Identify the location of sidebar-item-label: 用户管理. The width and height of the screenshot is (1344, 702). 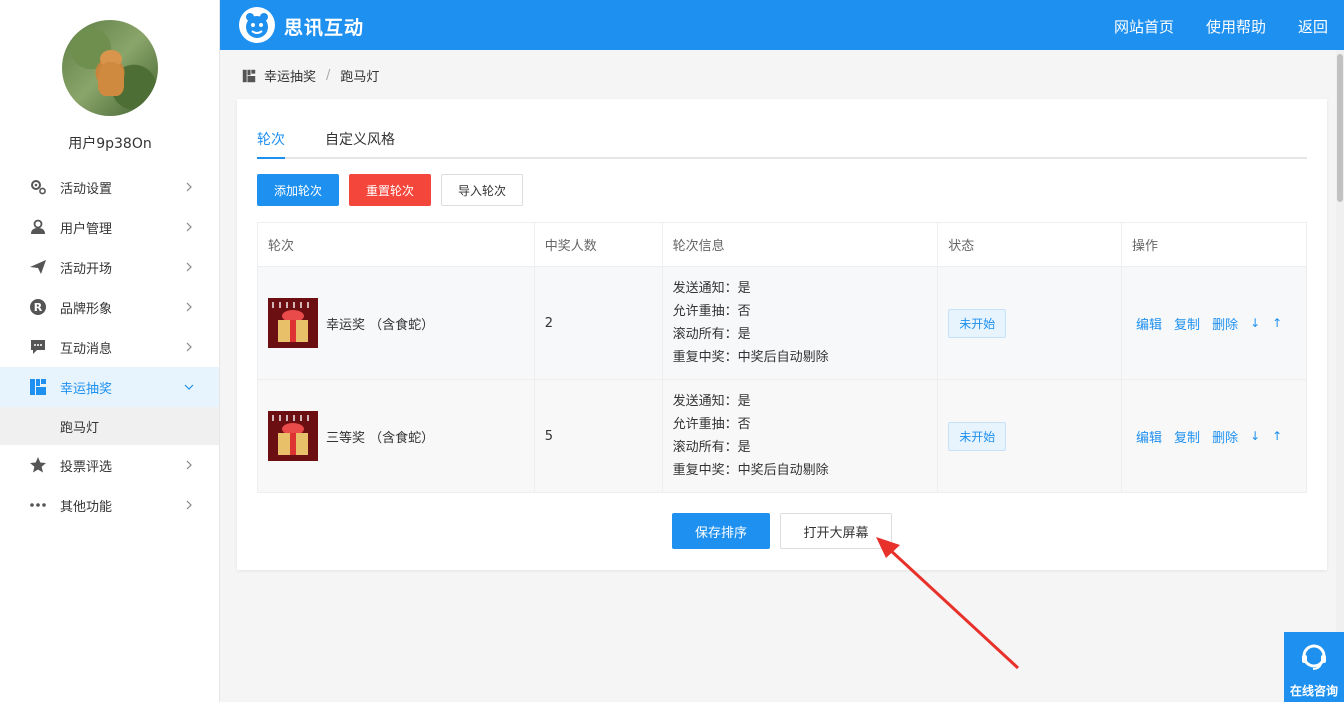
(86, 229).